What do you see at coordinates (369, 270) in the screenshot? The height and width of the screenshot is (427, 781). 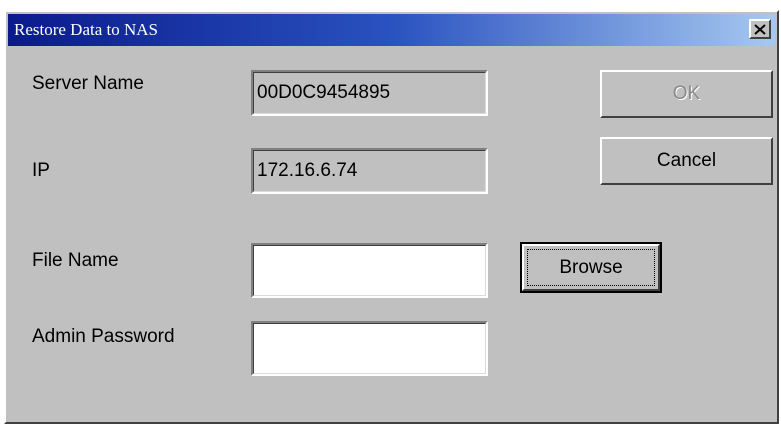 I see `file-name-input` at bounding box center [369, 270].